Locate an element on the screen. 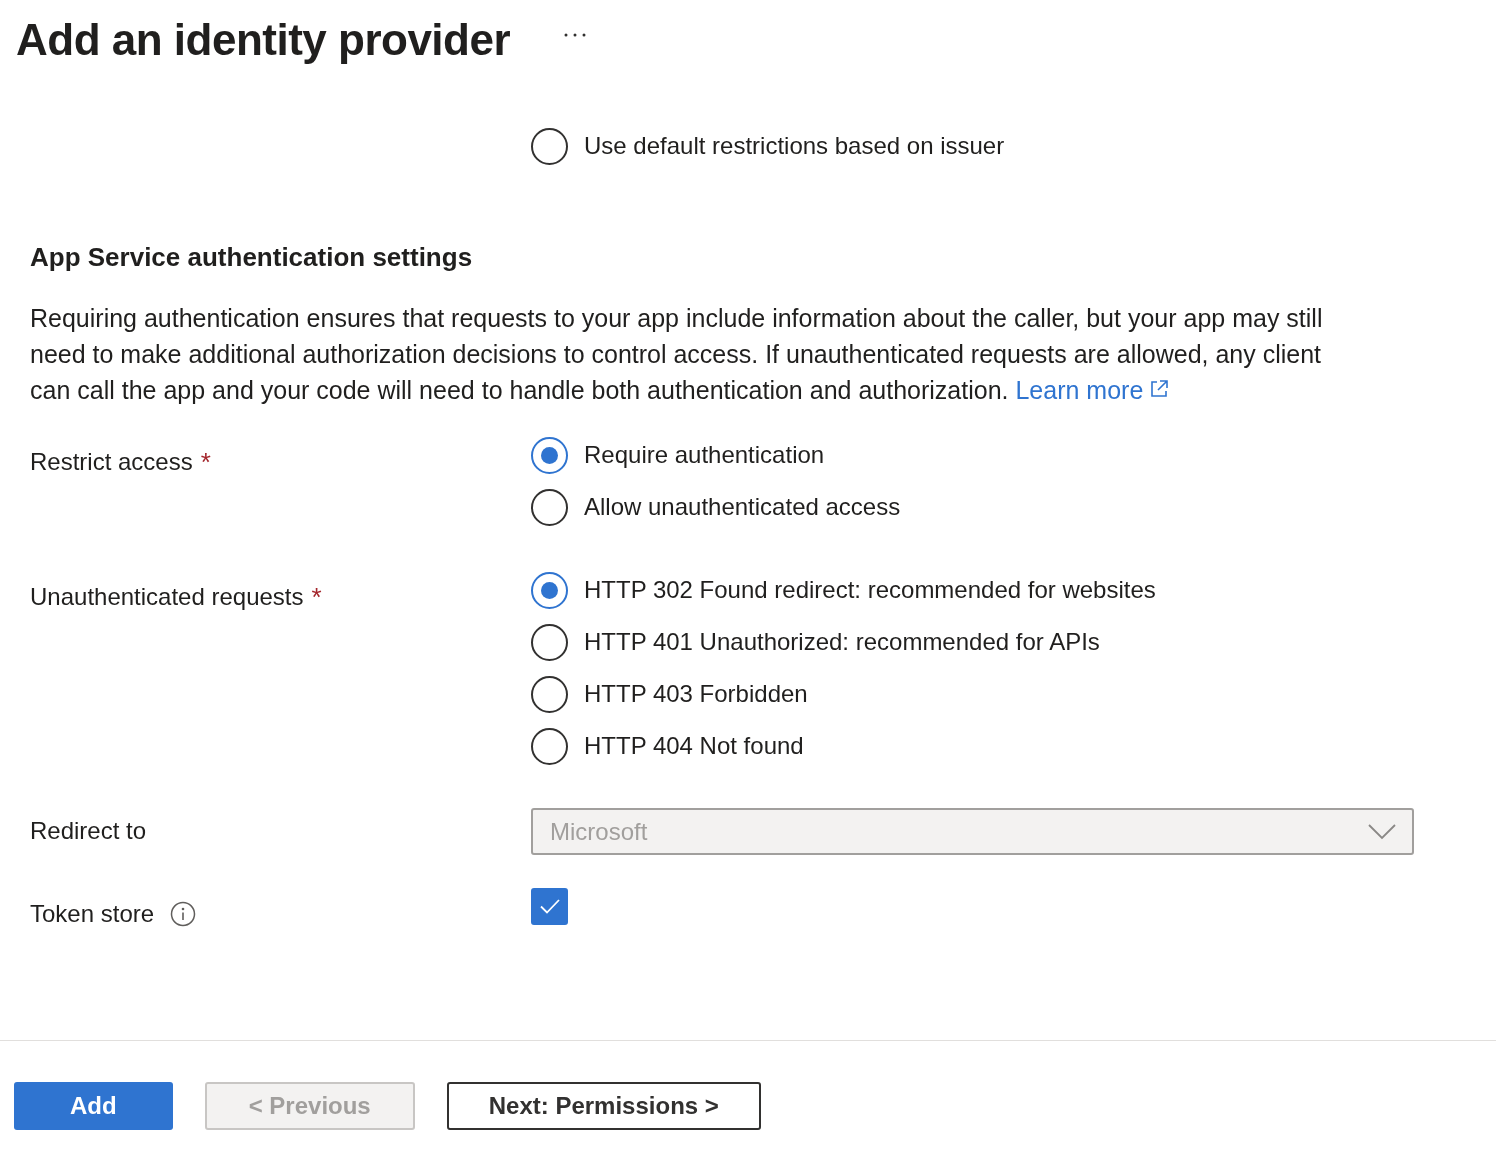  nav-button: Next: Permissions > is located at coordinates (603, 1106).